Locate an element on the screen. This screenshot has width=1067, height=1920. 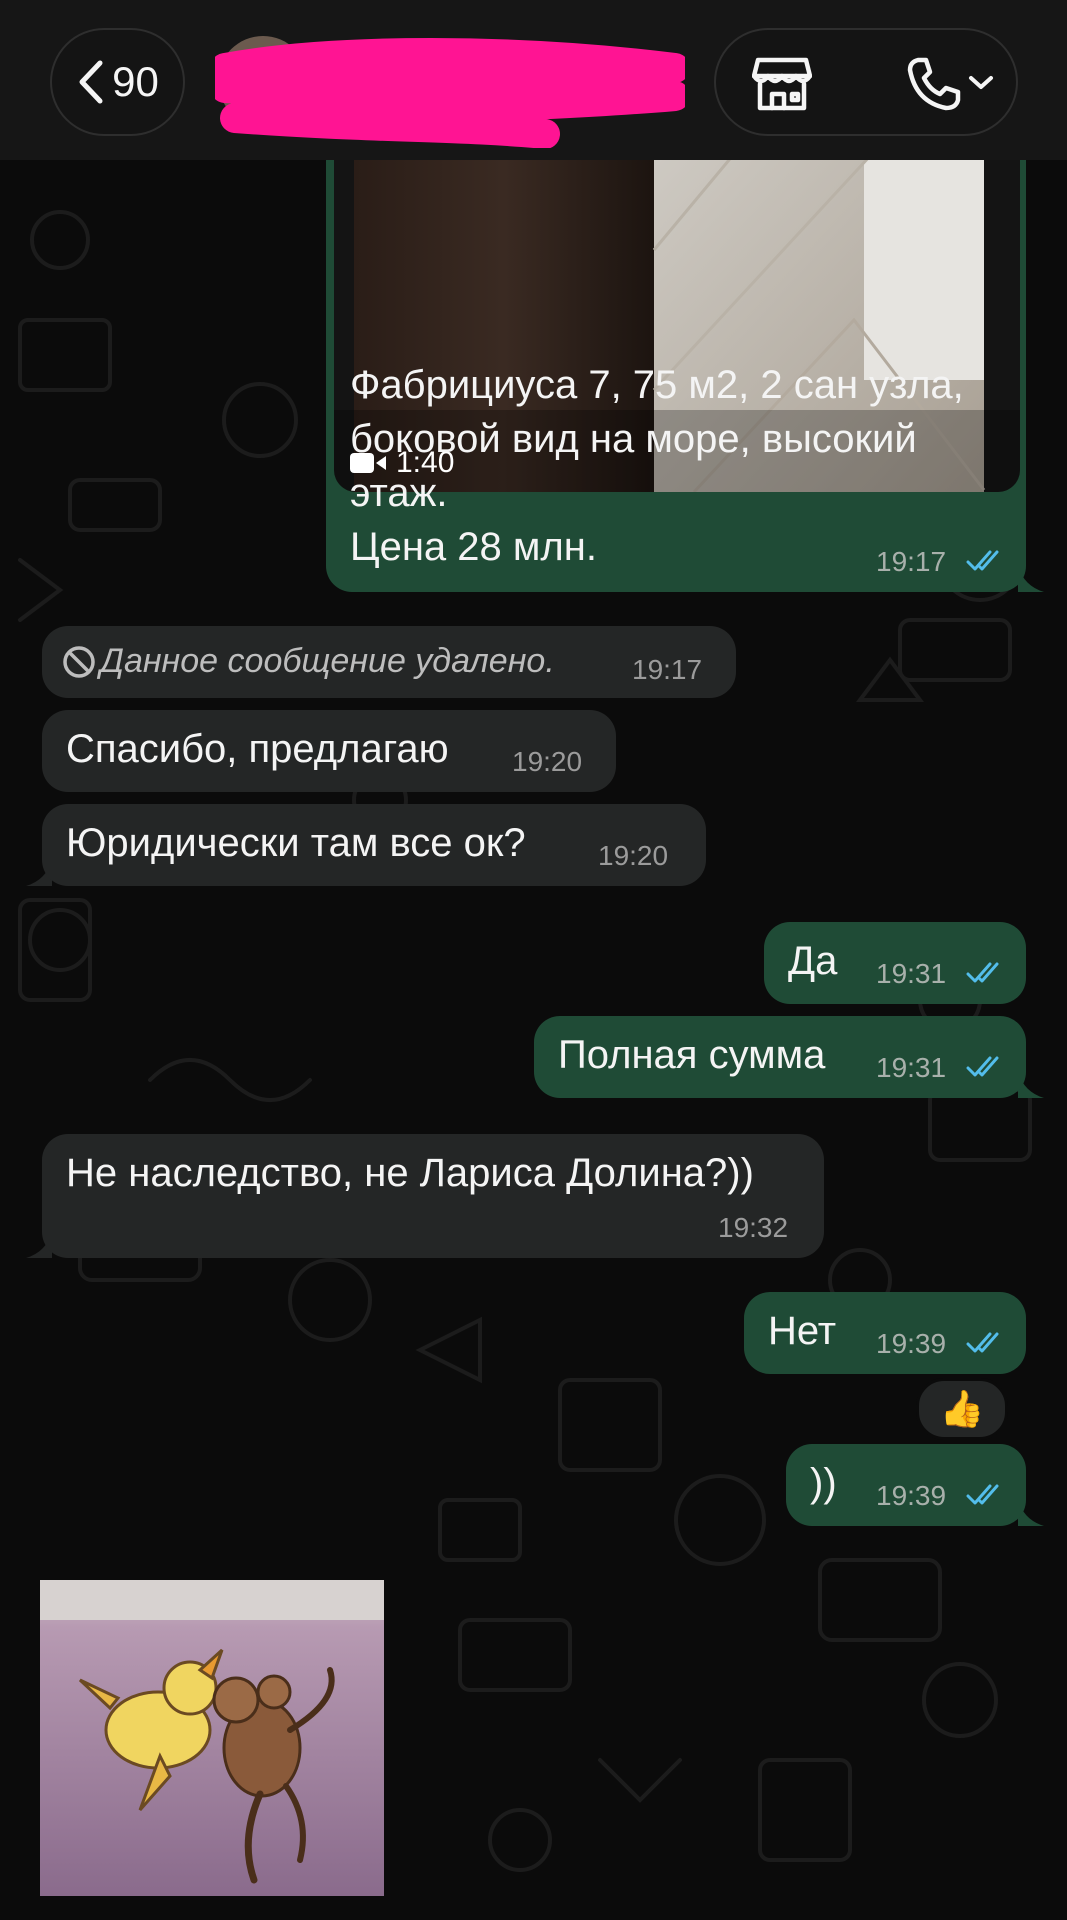
message-bubble: Полная сумма 19:31 is located at coordinates (780, 1057).